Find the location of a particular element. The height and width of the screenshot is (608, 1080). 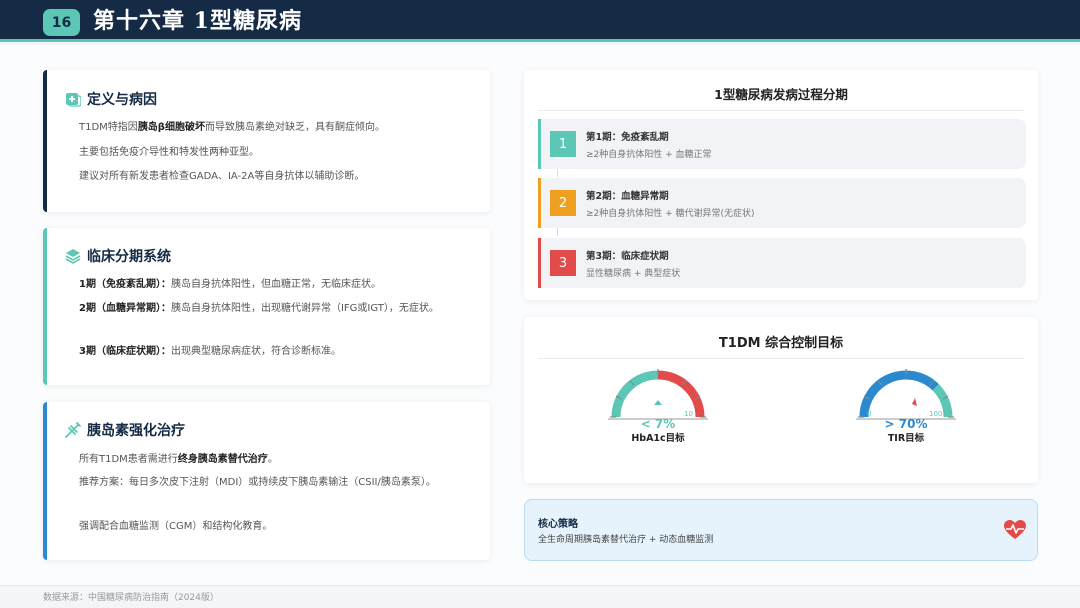

staging-title: 临床分期系统 is located at coordinates (129, 257).